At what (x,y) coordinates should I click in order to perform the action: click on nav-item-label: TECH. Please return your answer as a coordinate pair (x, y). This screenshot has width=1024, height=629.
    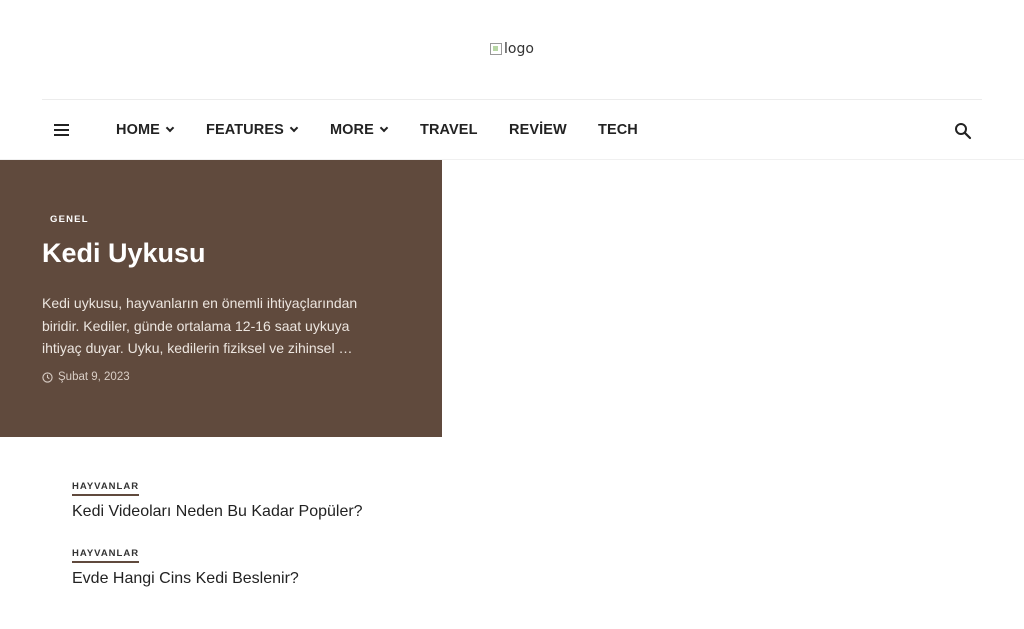
    Looking at the image, I should click on (618, 130).